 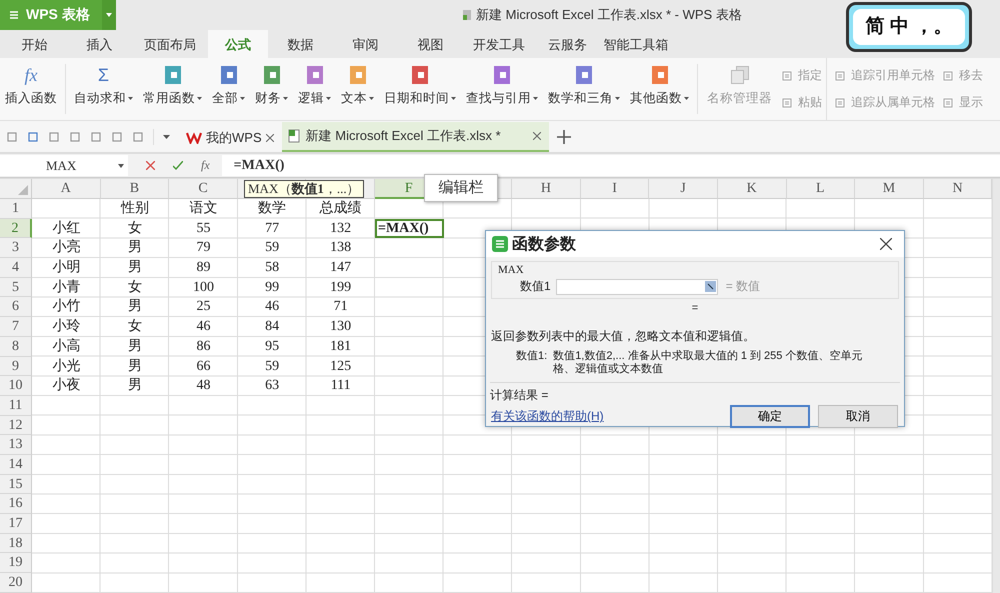 I want to click on column-header: M, so click(x=889, y=189).